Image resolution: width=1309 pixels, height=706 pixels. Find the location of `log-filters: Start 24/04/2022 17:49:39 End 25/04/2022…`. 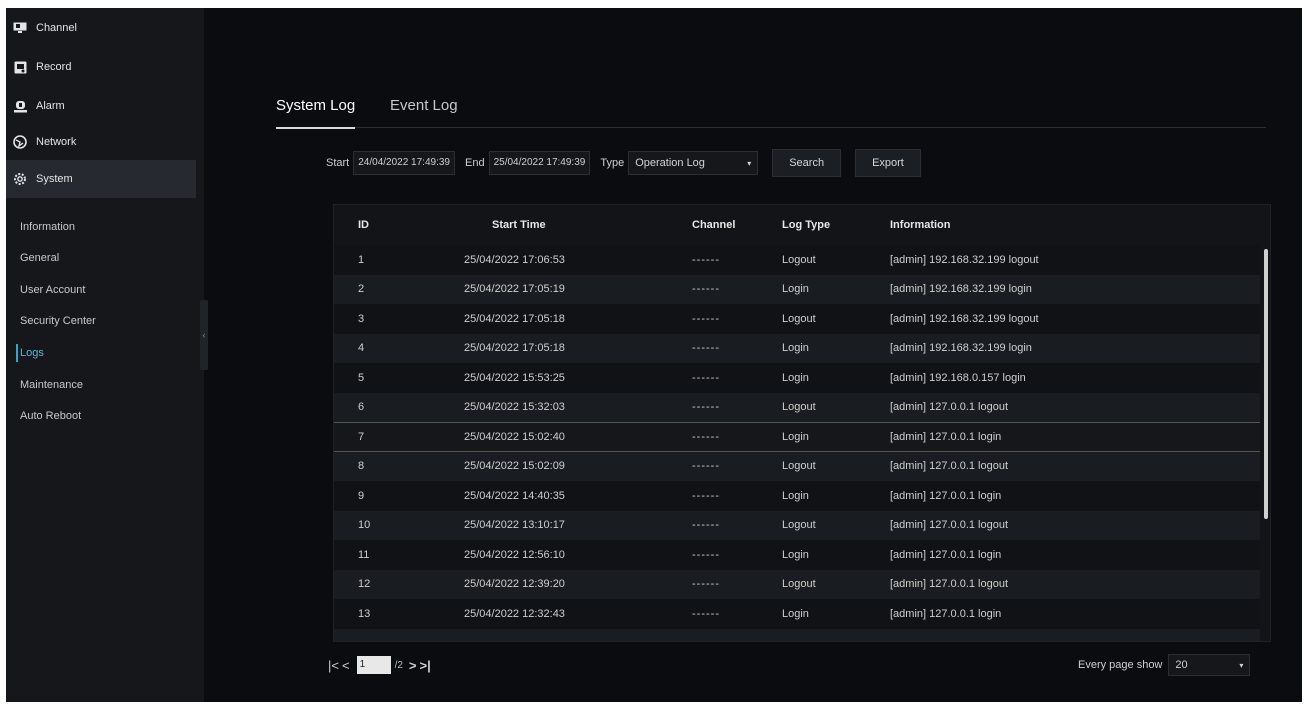

log-filters: Start 24/04/2022 17:49:39 End 25/04/2022… is located at coordinates (630, 163).